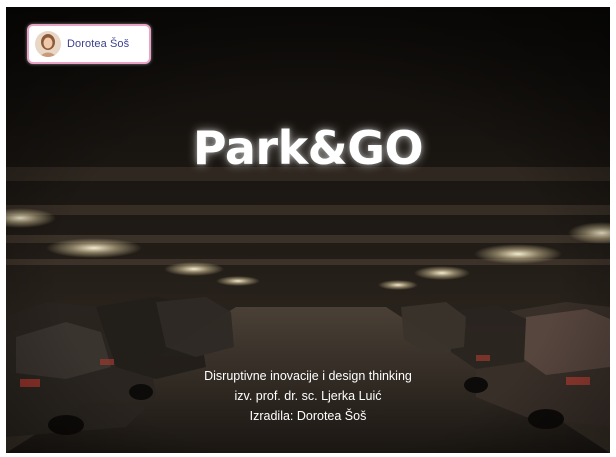  I want to click on author-line: Izradila: Dorotea Šoš, so click(308, 416).